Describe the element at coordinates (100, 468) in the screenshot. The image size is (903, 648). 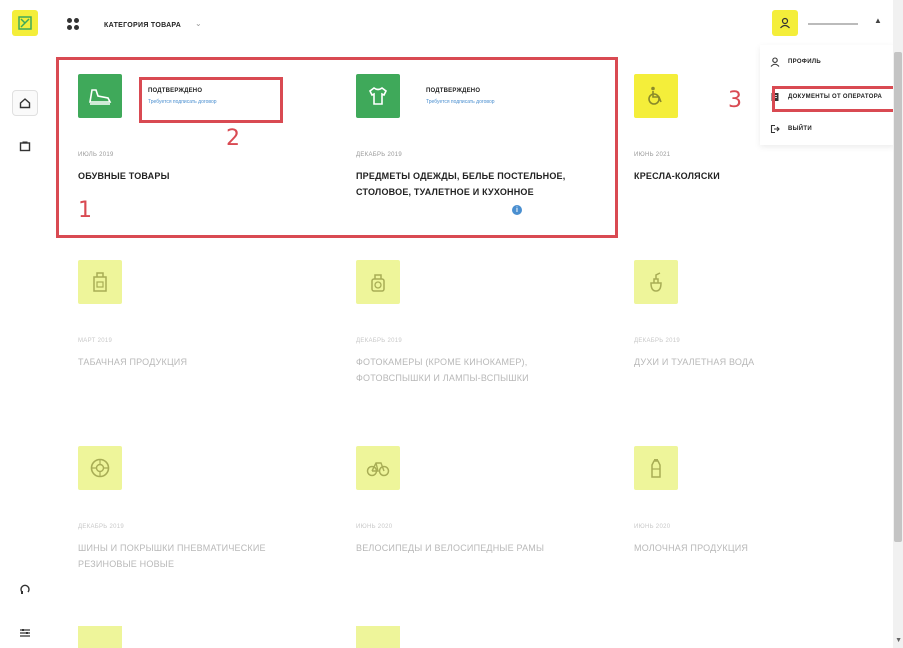
I see `tire-icon` at that location.